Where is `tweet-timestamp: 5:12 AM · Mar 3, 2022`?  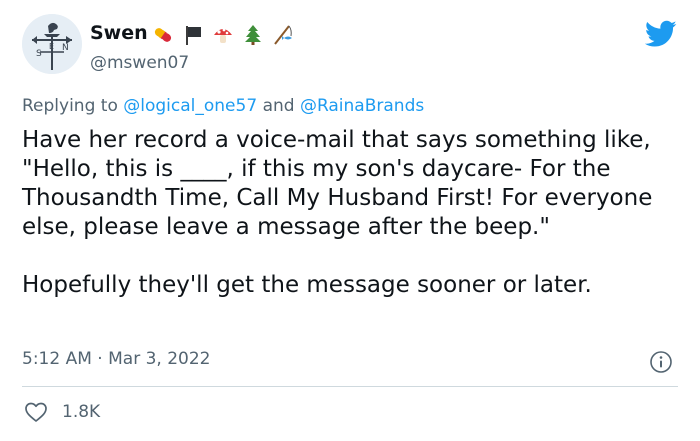 tweet-timestamp: 5:12 AM · Mar 3, 2022 is located at coordinates (116, 359).